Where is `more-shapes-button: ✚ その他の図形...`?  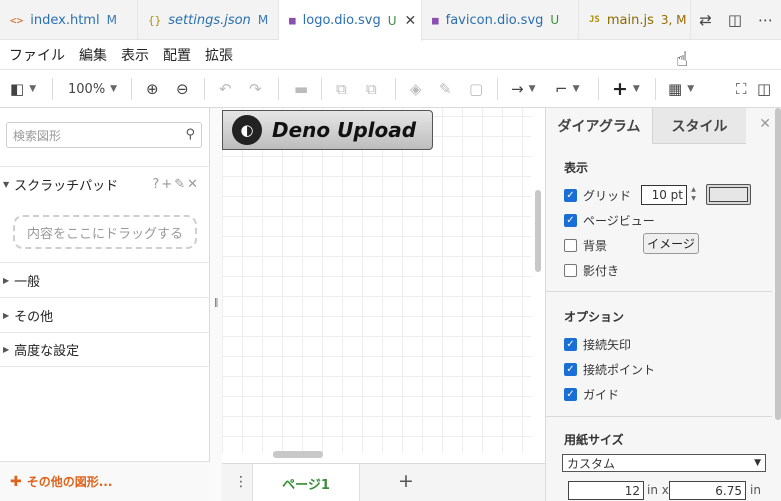 more-shapes-button: ✚ その他の図形... is located at coordinates (105, 481).